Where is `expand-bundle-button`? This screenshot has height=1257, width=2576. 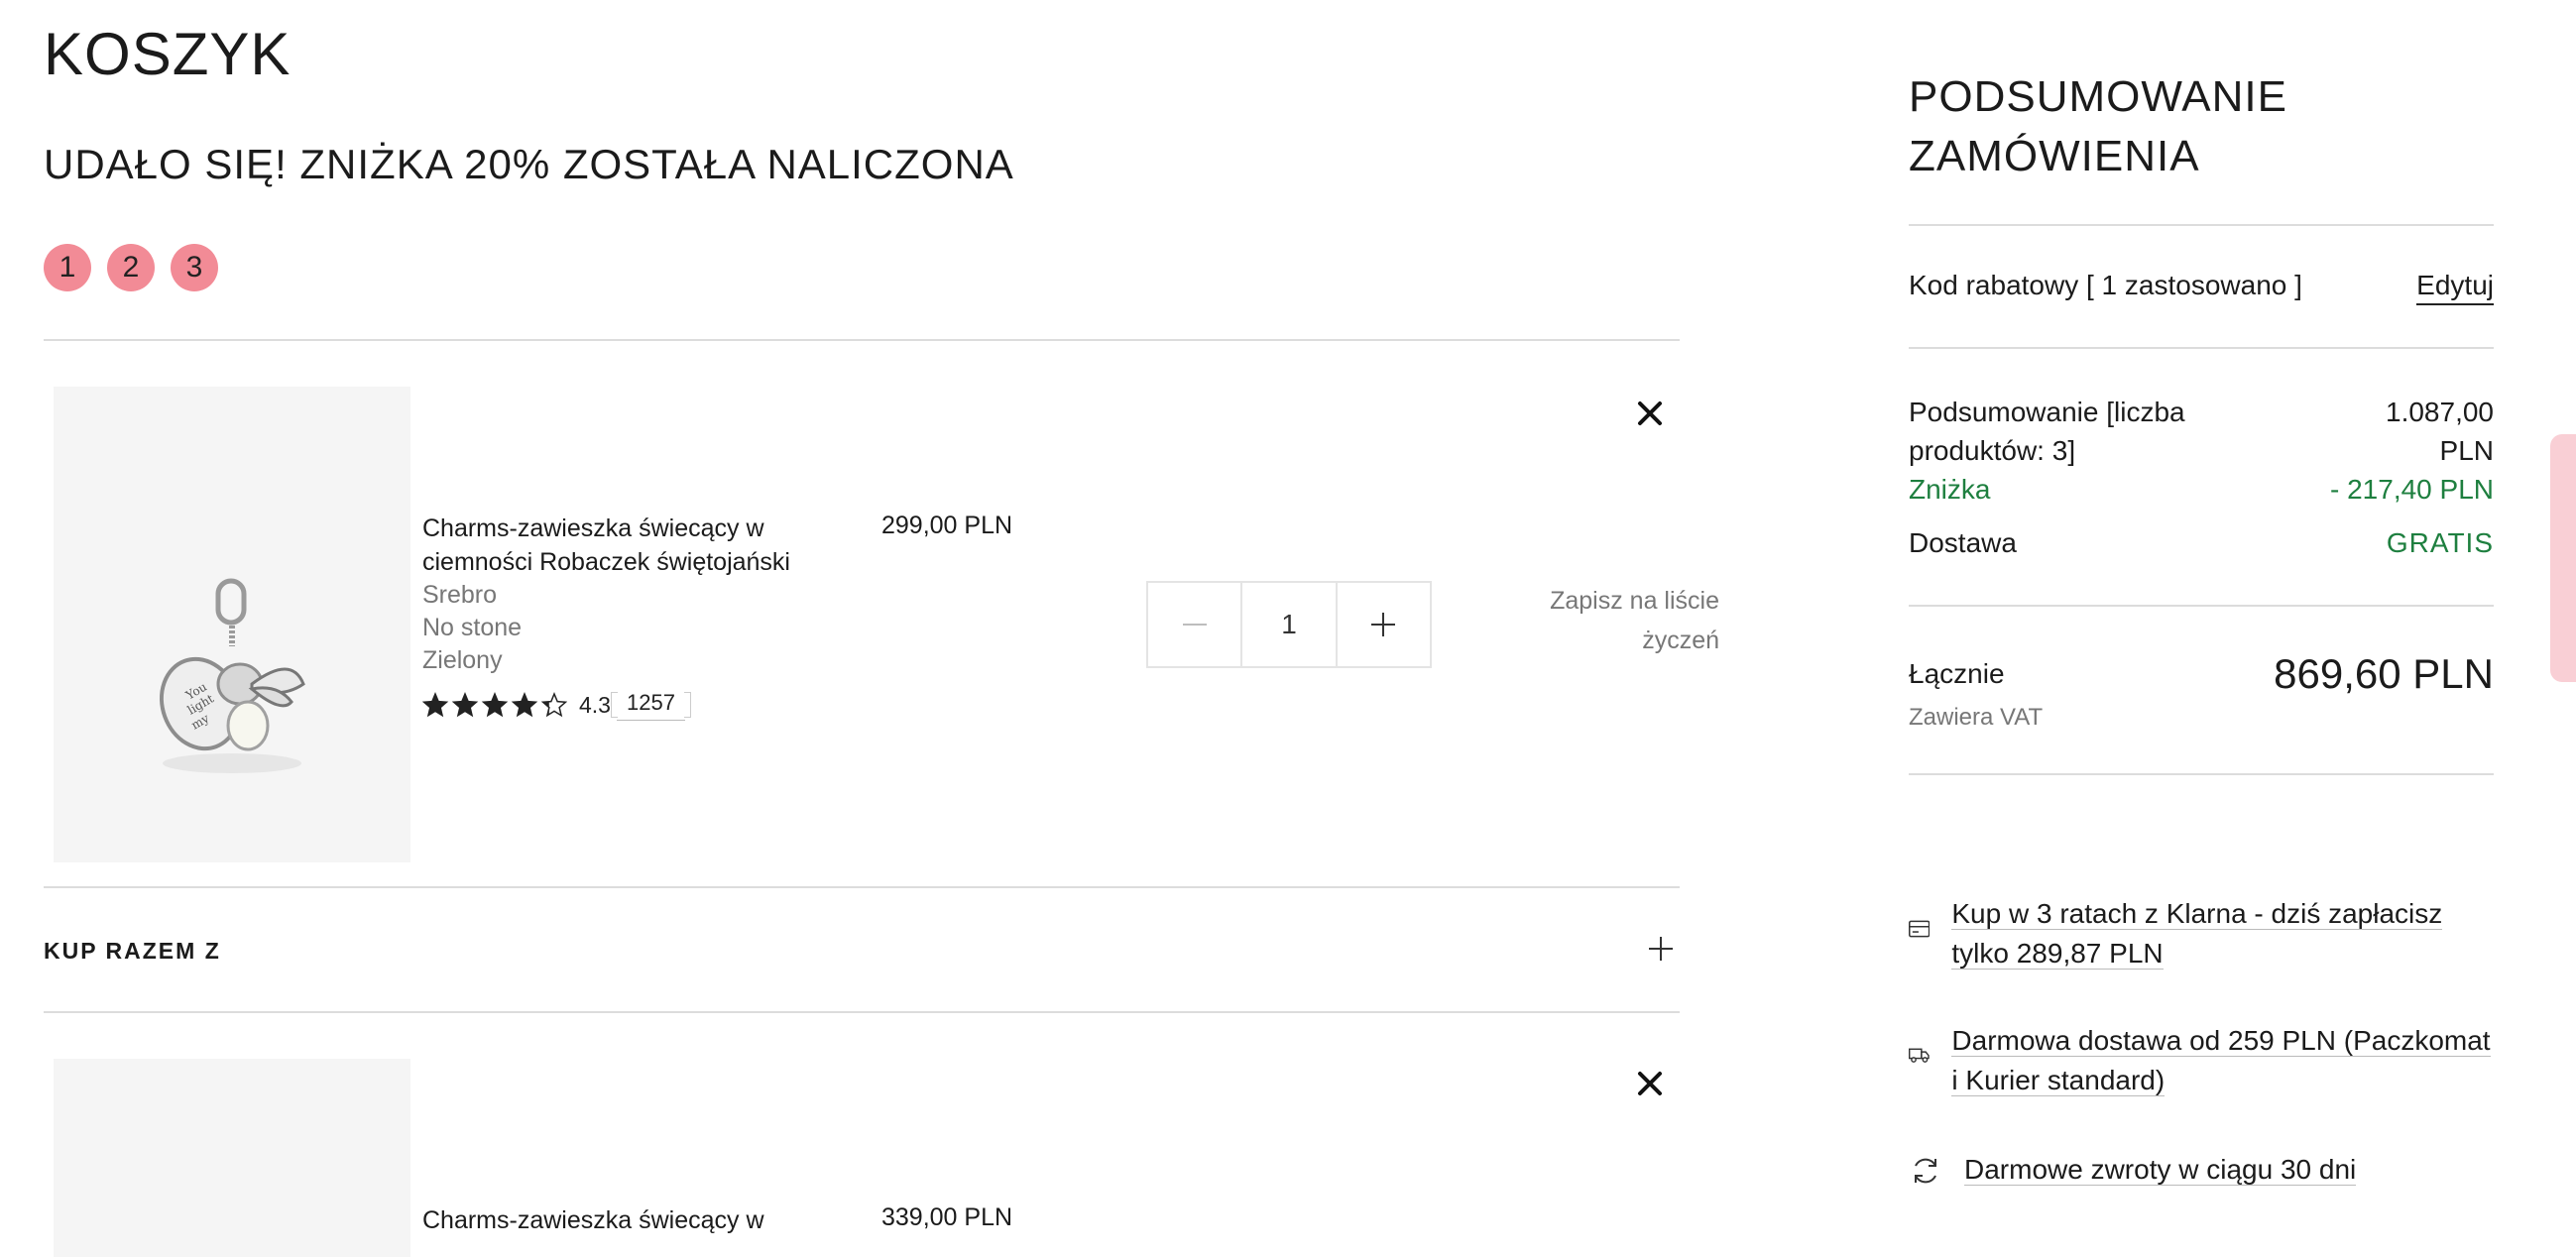 expand-bundle-button is located at coordinates (1661, 952).